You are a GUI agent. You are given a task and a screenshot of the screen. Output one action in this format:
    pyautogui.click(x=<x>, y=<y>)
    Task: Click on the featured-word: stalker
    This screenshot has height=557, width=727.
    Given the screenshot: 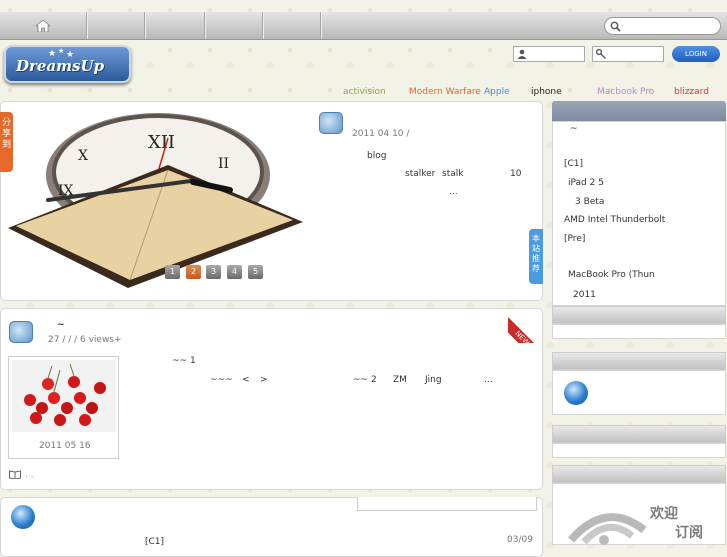 What is the action you would take?
    pyautogui.click(x=420, y=174)
    